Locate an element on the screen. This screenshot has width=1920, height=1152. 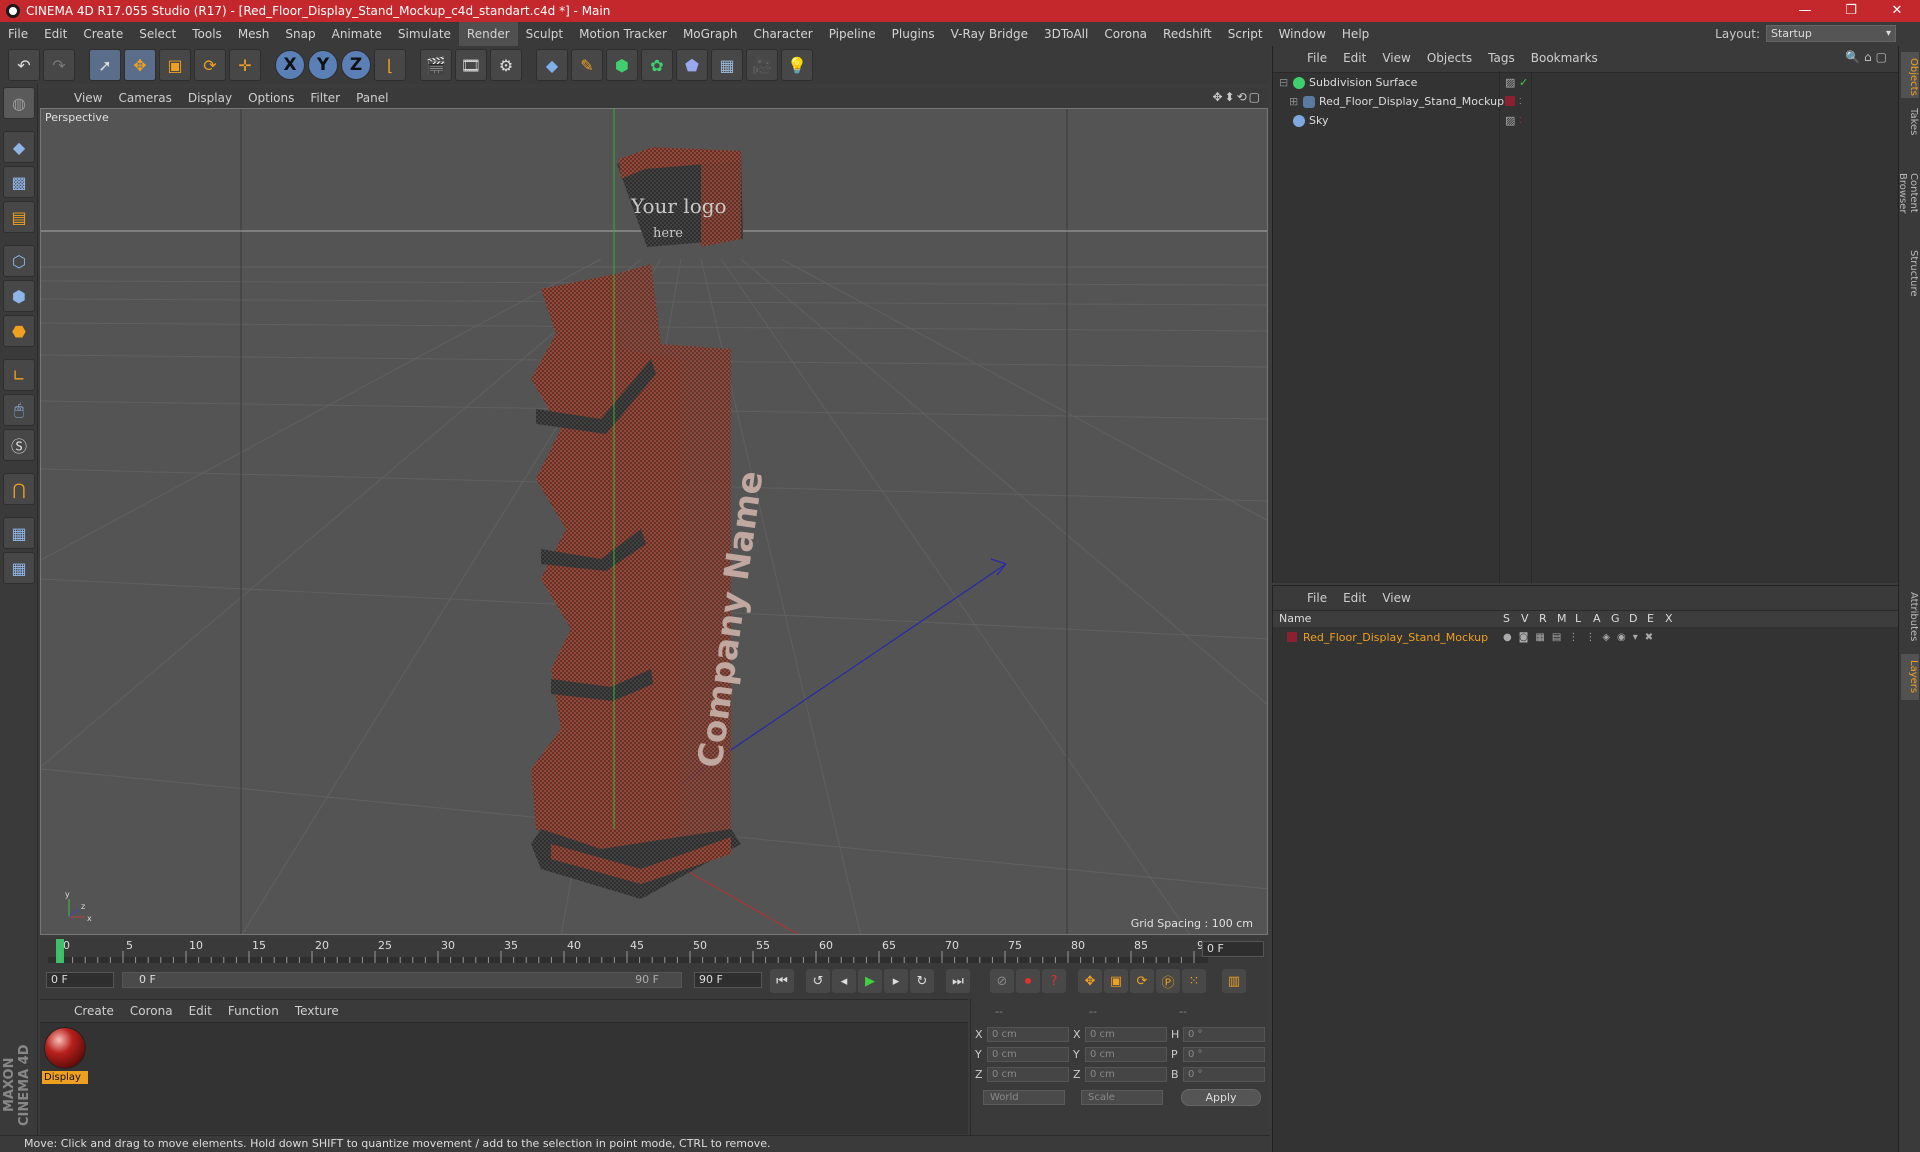
tab-content-browser: Content Browser is located at coordinates (1908, 193).